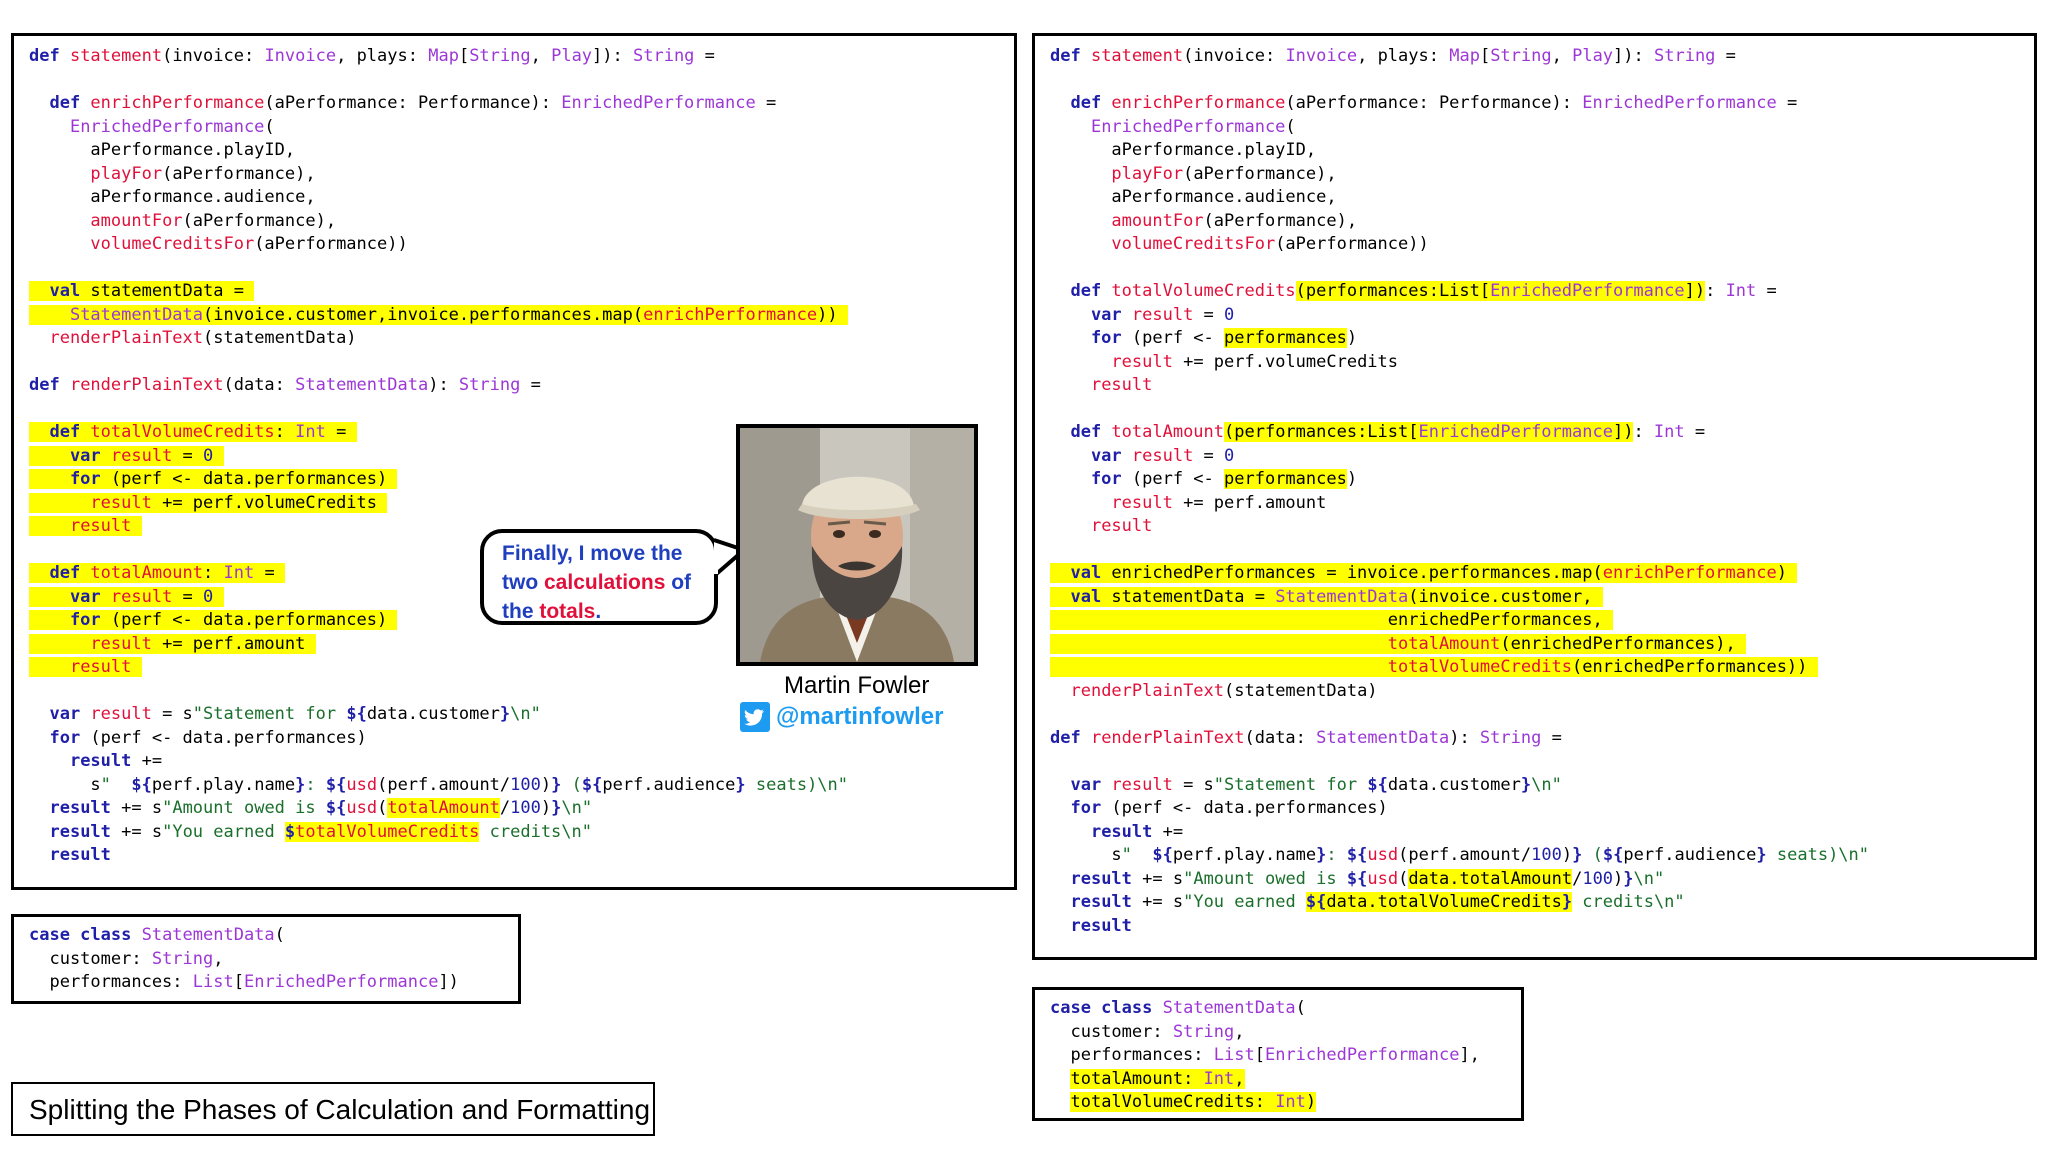  I want to click on code-line: customer: String,, so click(1265, 1033).